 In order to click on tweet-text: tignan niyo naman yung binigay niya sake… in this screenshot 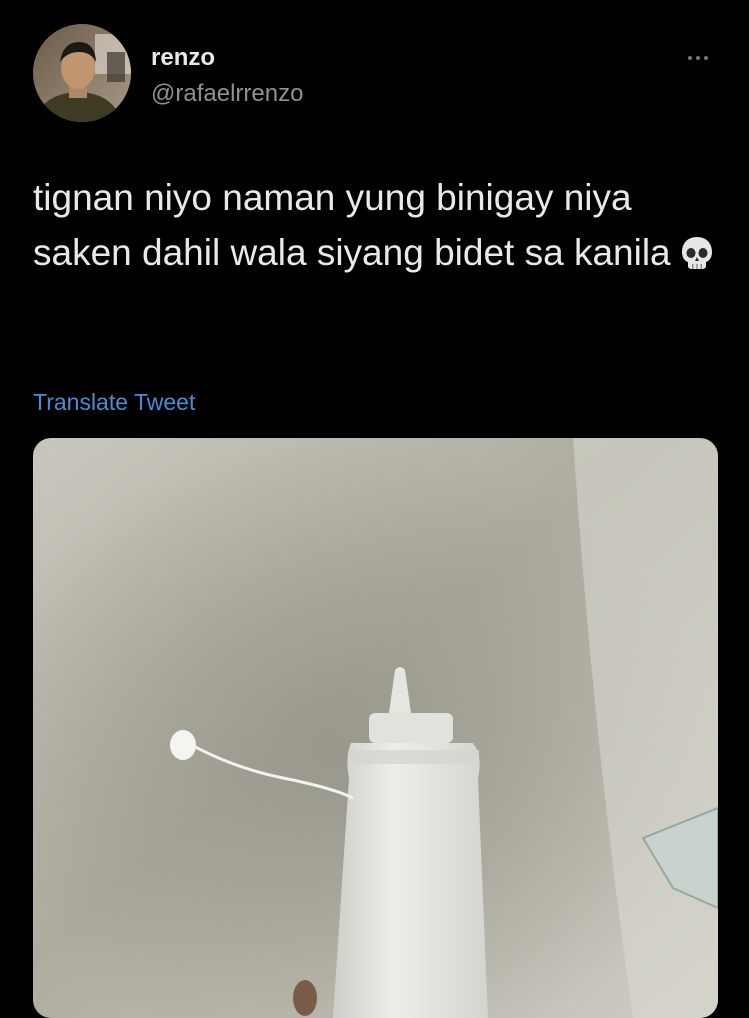, I will do `click(378, 225)`.